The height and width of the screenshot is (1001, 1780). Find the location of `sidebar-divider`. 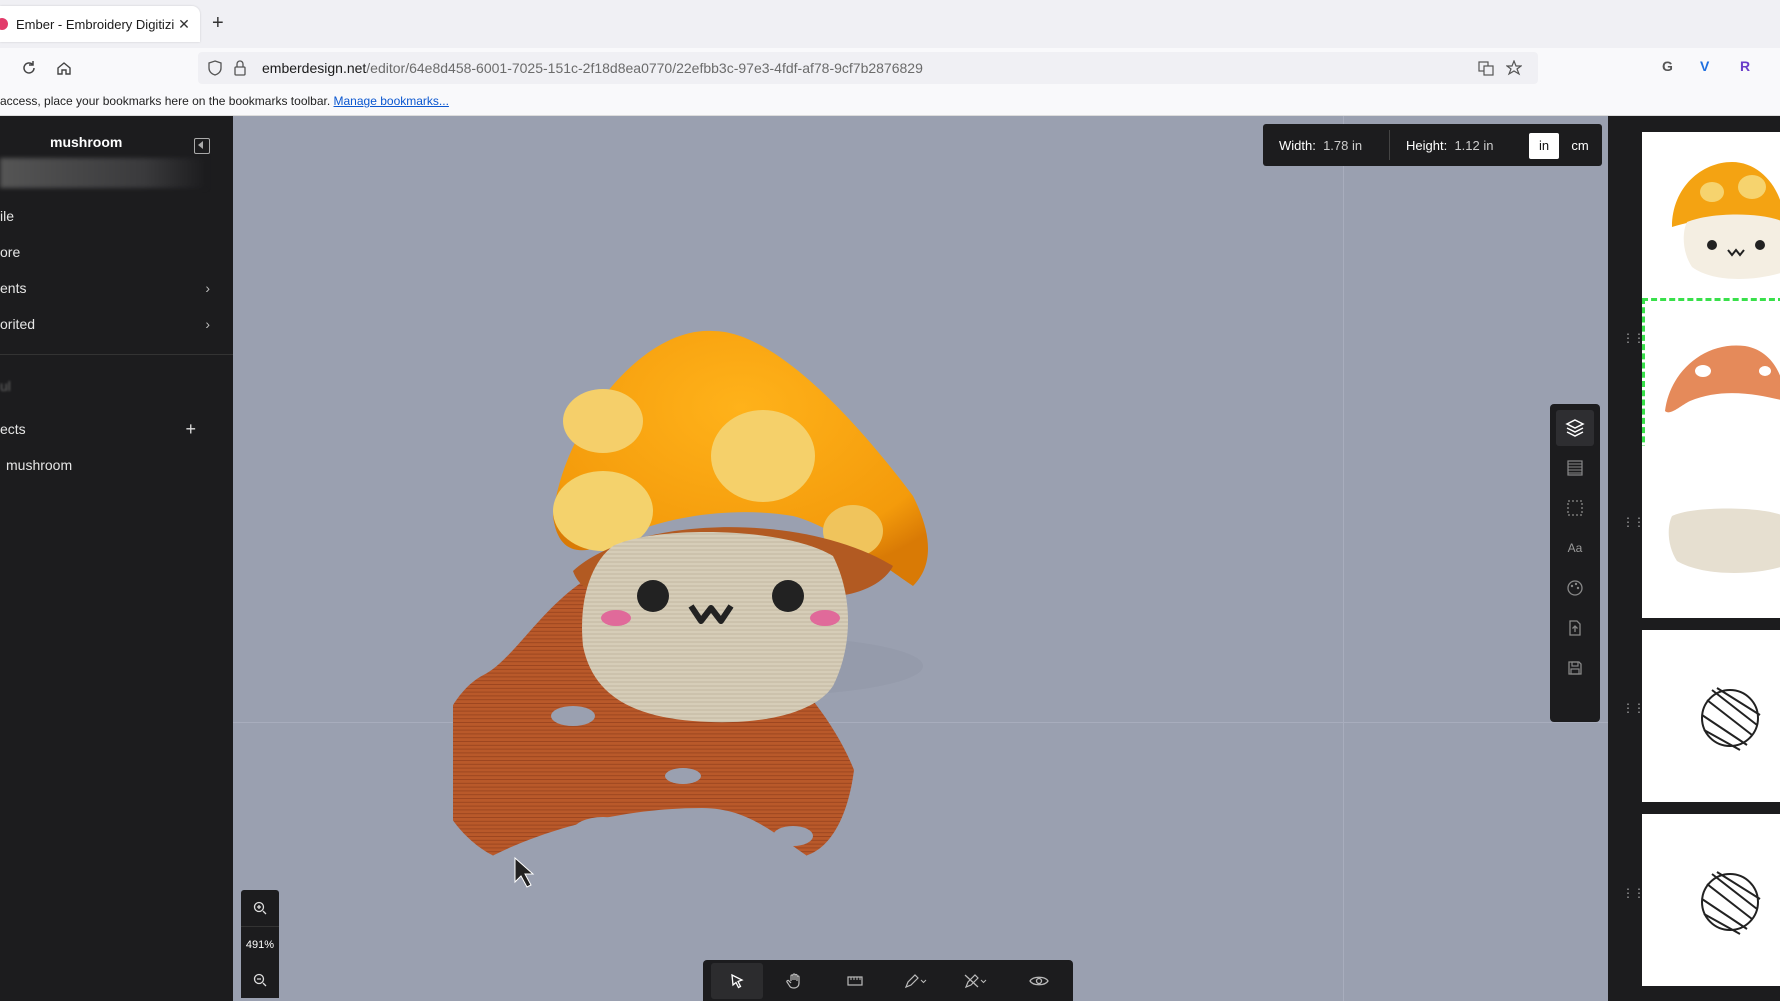

sidebar-divider is located at coordinates (116, 354).